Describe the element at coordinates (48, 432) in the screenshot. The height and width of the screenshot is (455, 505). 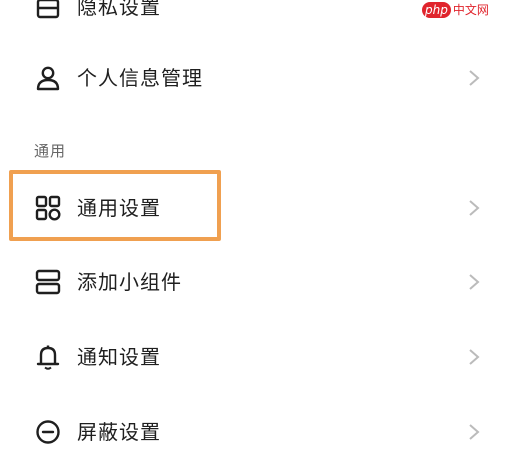
I see `block-icon` at that location.